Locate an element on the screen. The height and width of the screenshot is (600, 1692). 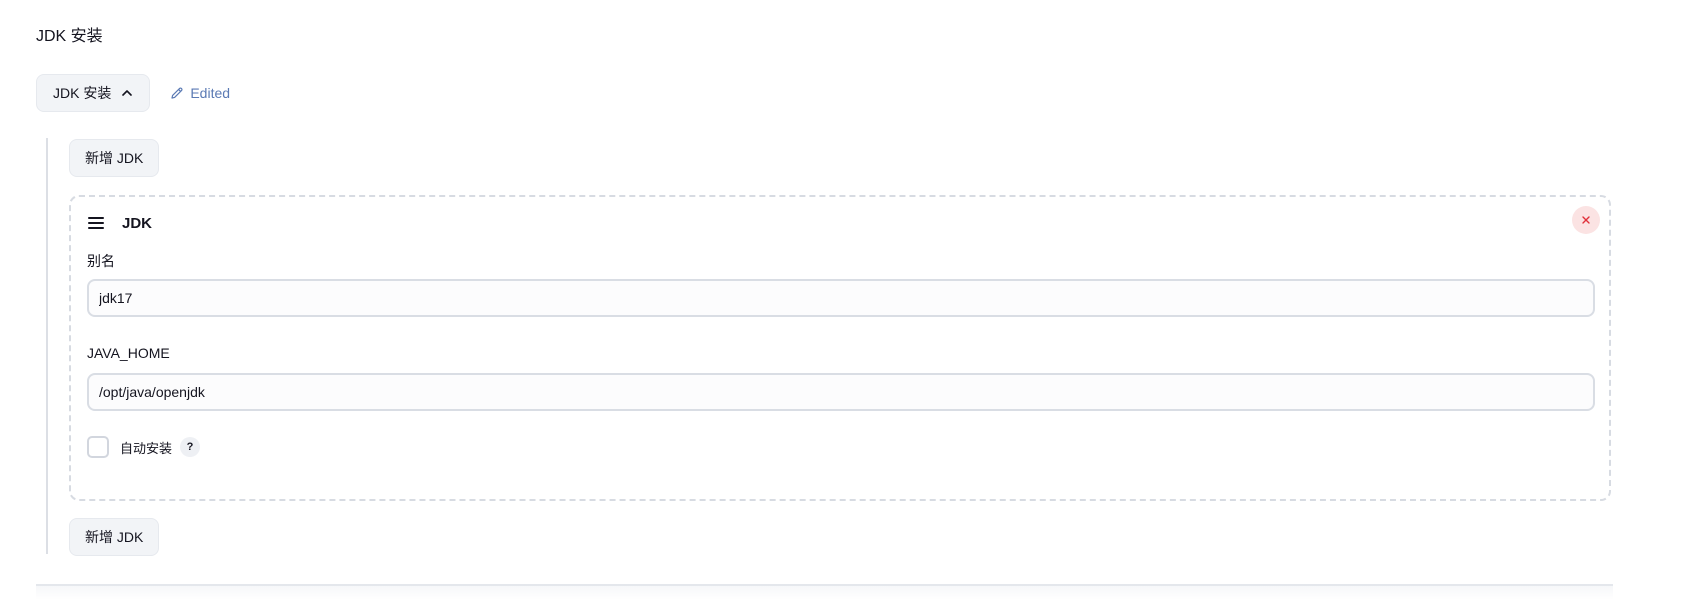
jdk-item-title: JDK is located at coordinates (137, 223).